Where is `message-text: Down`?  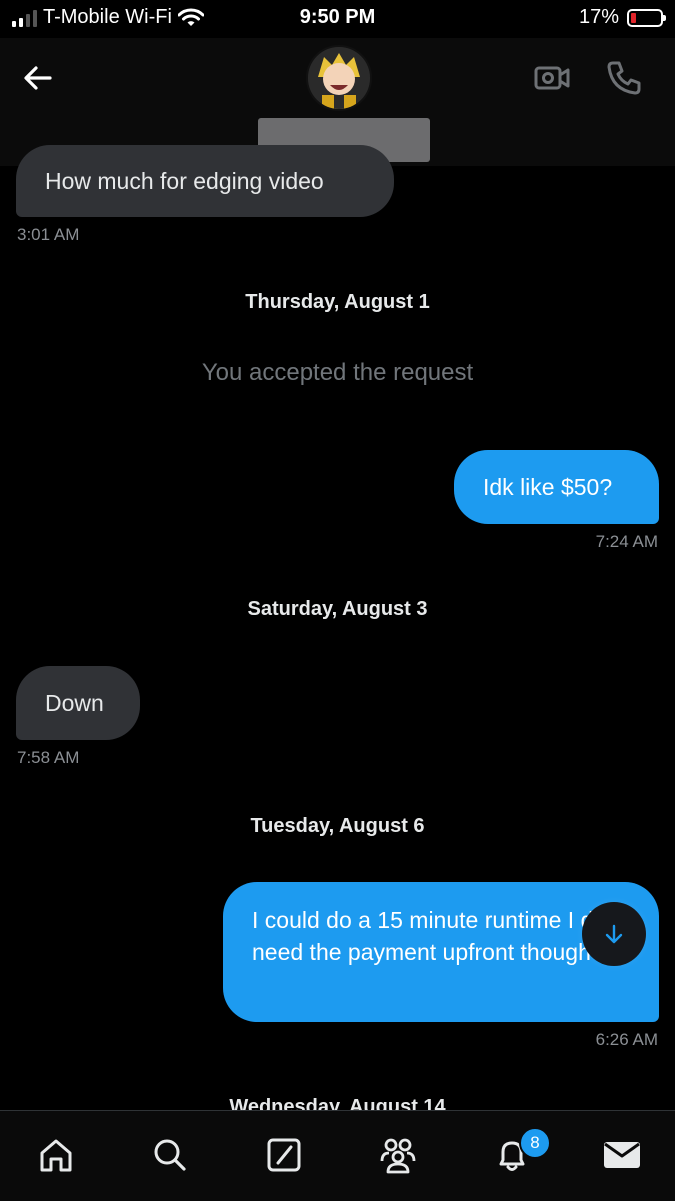 message-text: Down is located at coordinates (74, 703).